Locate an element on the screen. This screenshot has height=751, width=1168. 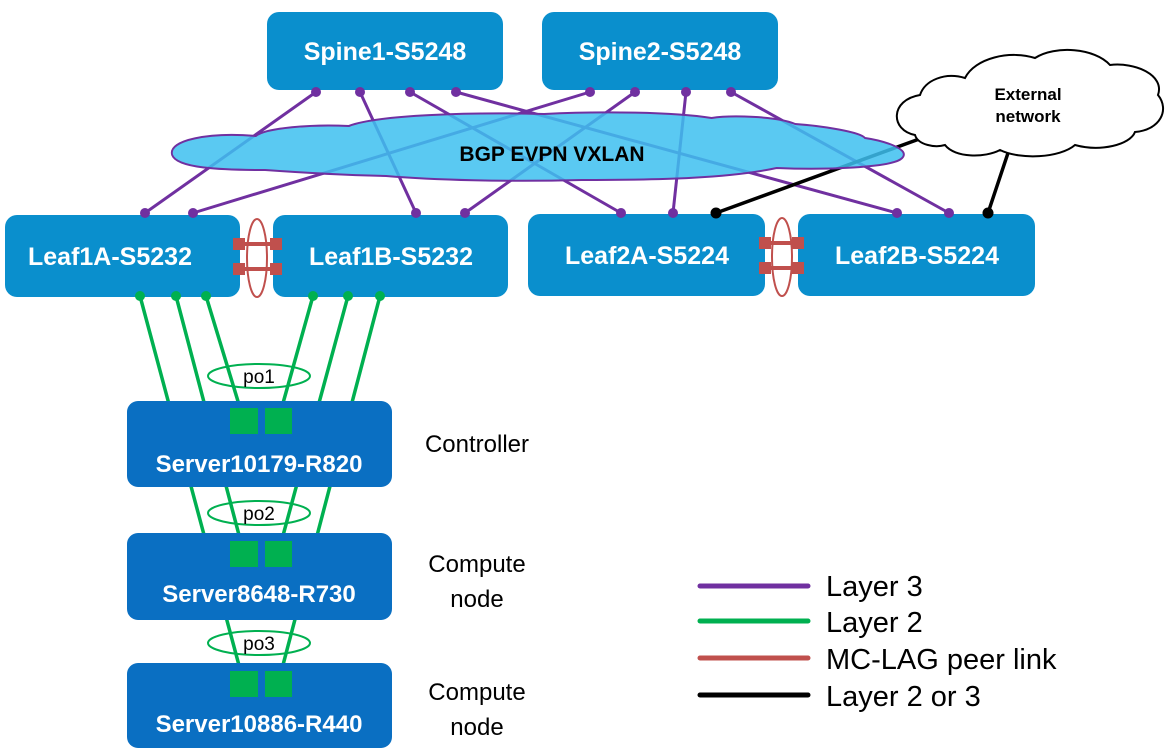
leaf-label: Leaf2B-S5224 is located at coordinates (917, 256).